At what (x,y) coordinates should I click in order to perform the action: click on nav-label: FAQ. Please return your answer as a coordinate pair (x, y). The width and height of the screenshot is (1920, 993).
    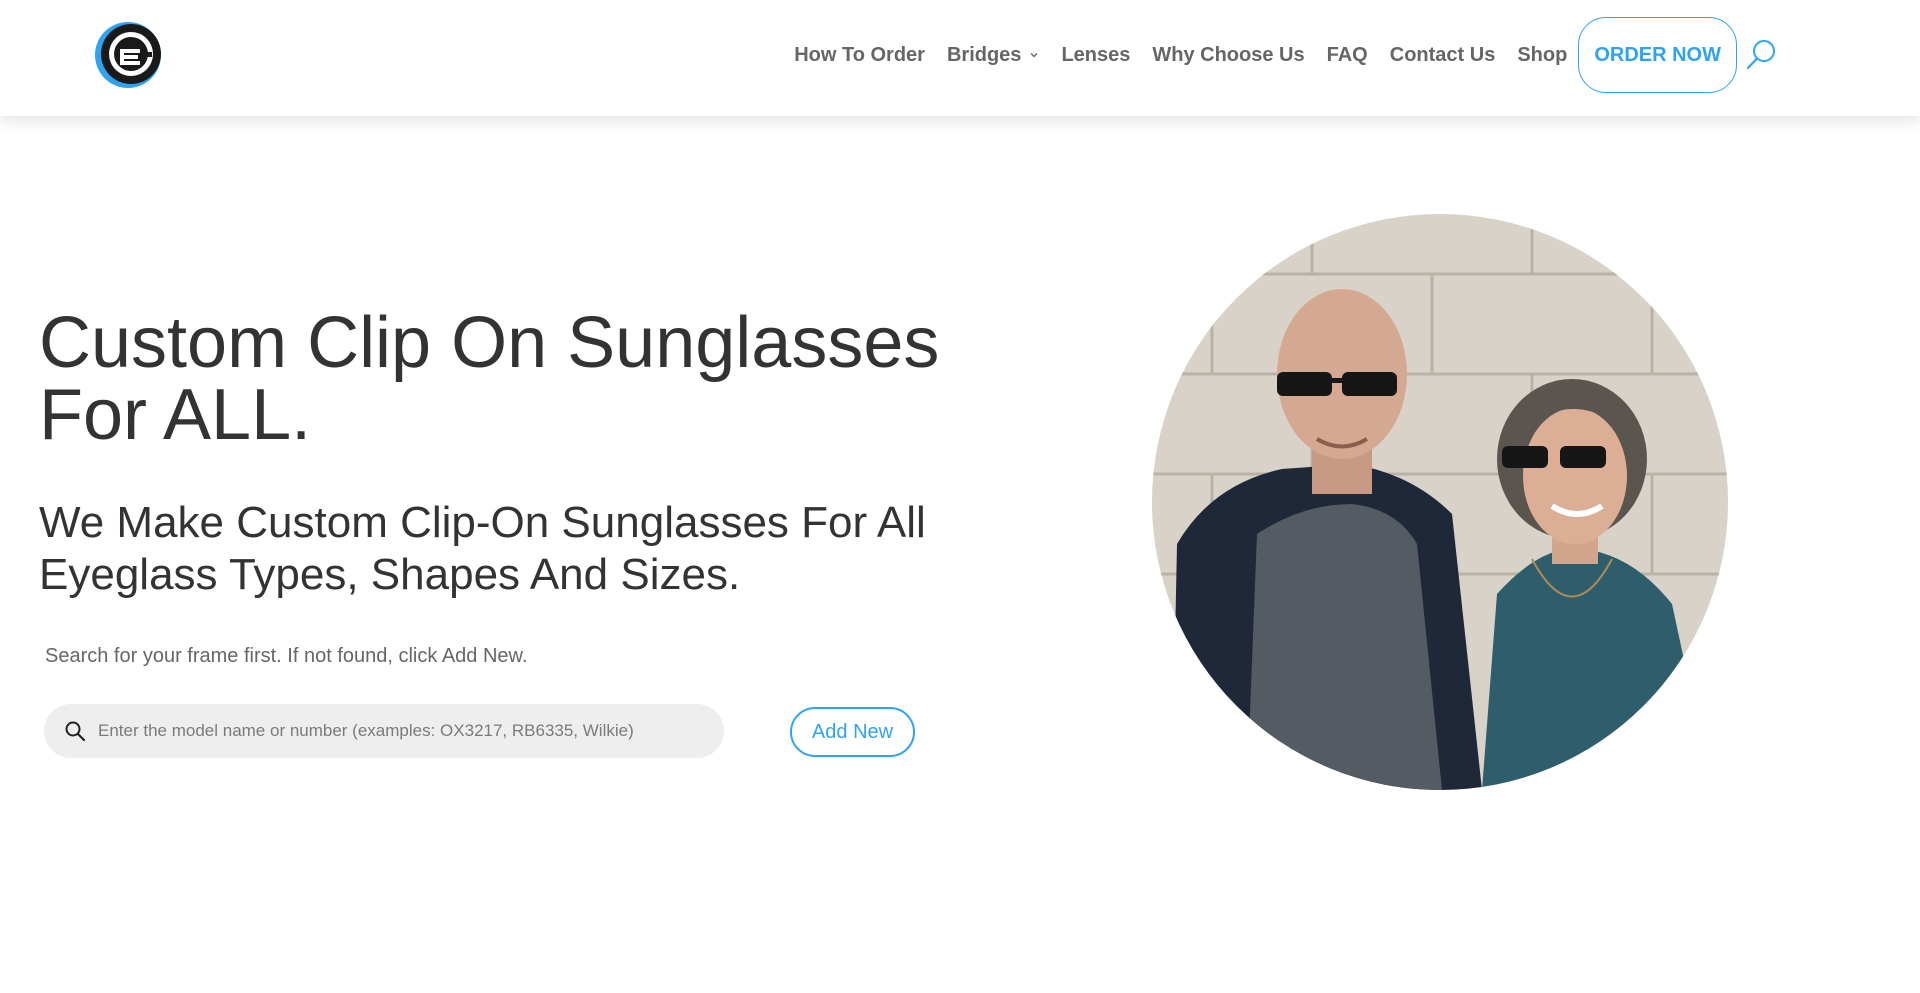
    Looking at the image, I should click on (1347, 54).